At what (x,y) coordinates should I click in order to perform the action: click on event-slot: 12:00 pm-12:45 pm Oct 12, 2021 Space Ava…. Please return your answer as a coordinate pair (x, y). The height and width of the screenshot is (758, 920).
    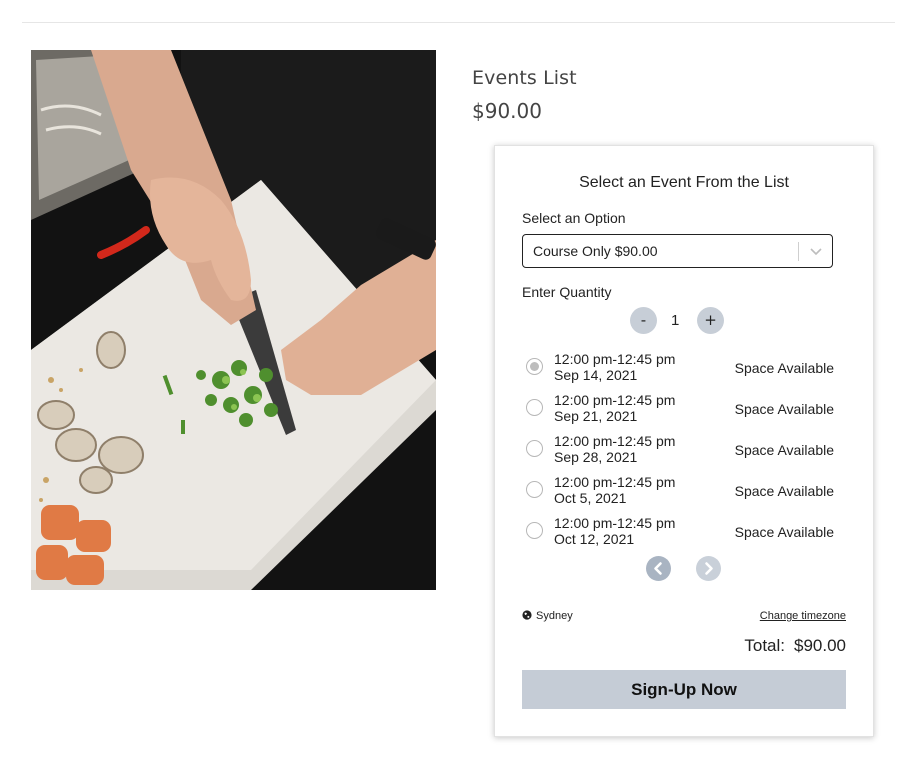
    Looking at the image, I should click on (678, 532).